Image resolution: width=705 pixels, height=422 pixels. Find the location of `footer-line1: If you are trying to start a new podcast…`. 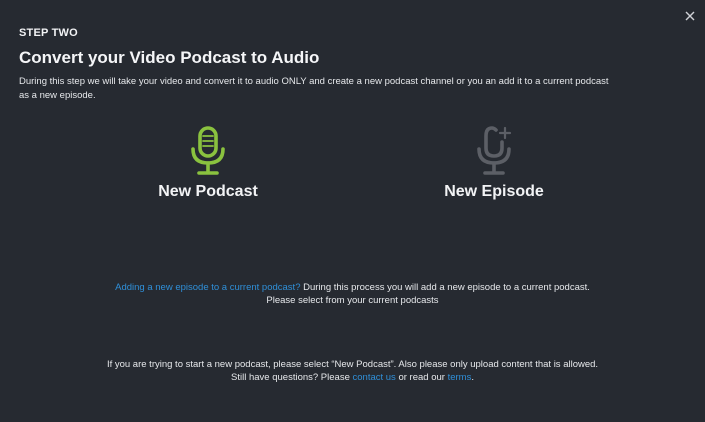

footer-line1: If you are trying to start a new podcast… is located at coordinates (352, 364).